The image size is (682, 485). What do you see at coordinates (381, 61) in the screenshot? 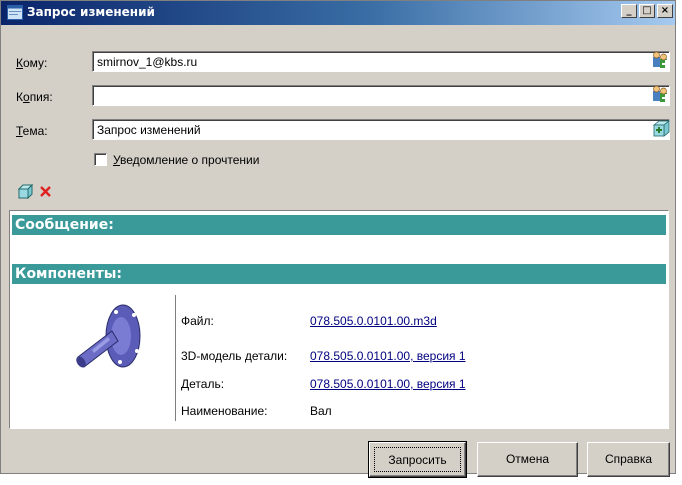
I see `to-field: smirnov_1@kbs.ru` at bounding box center [381, 61].